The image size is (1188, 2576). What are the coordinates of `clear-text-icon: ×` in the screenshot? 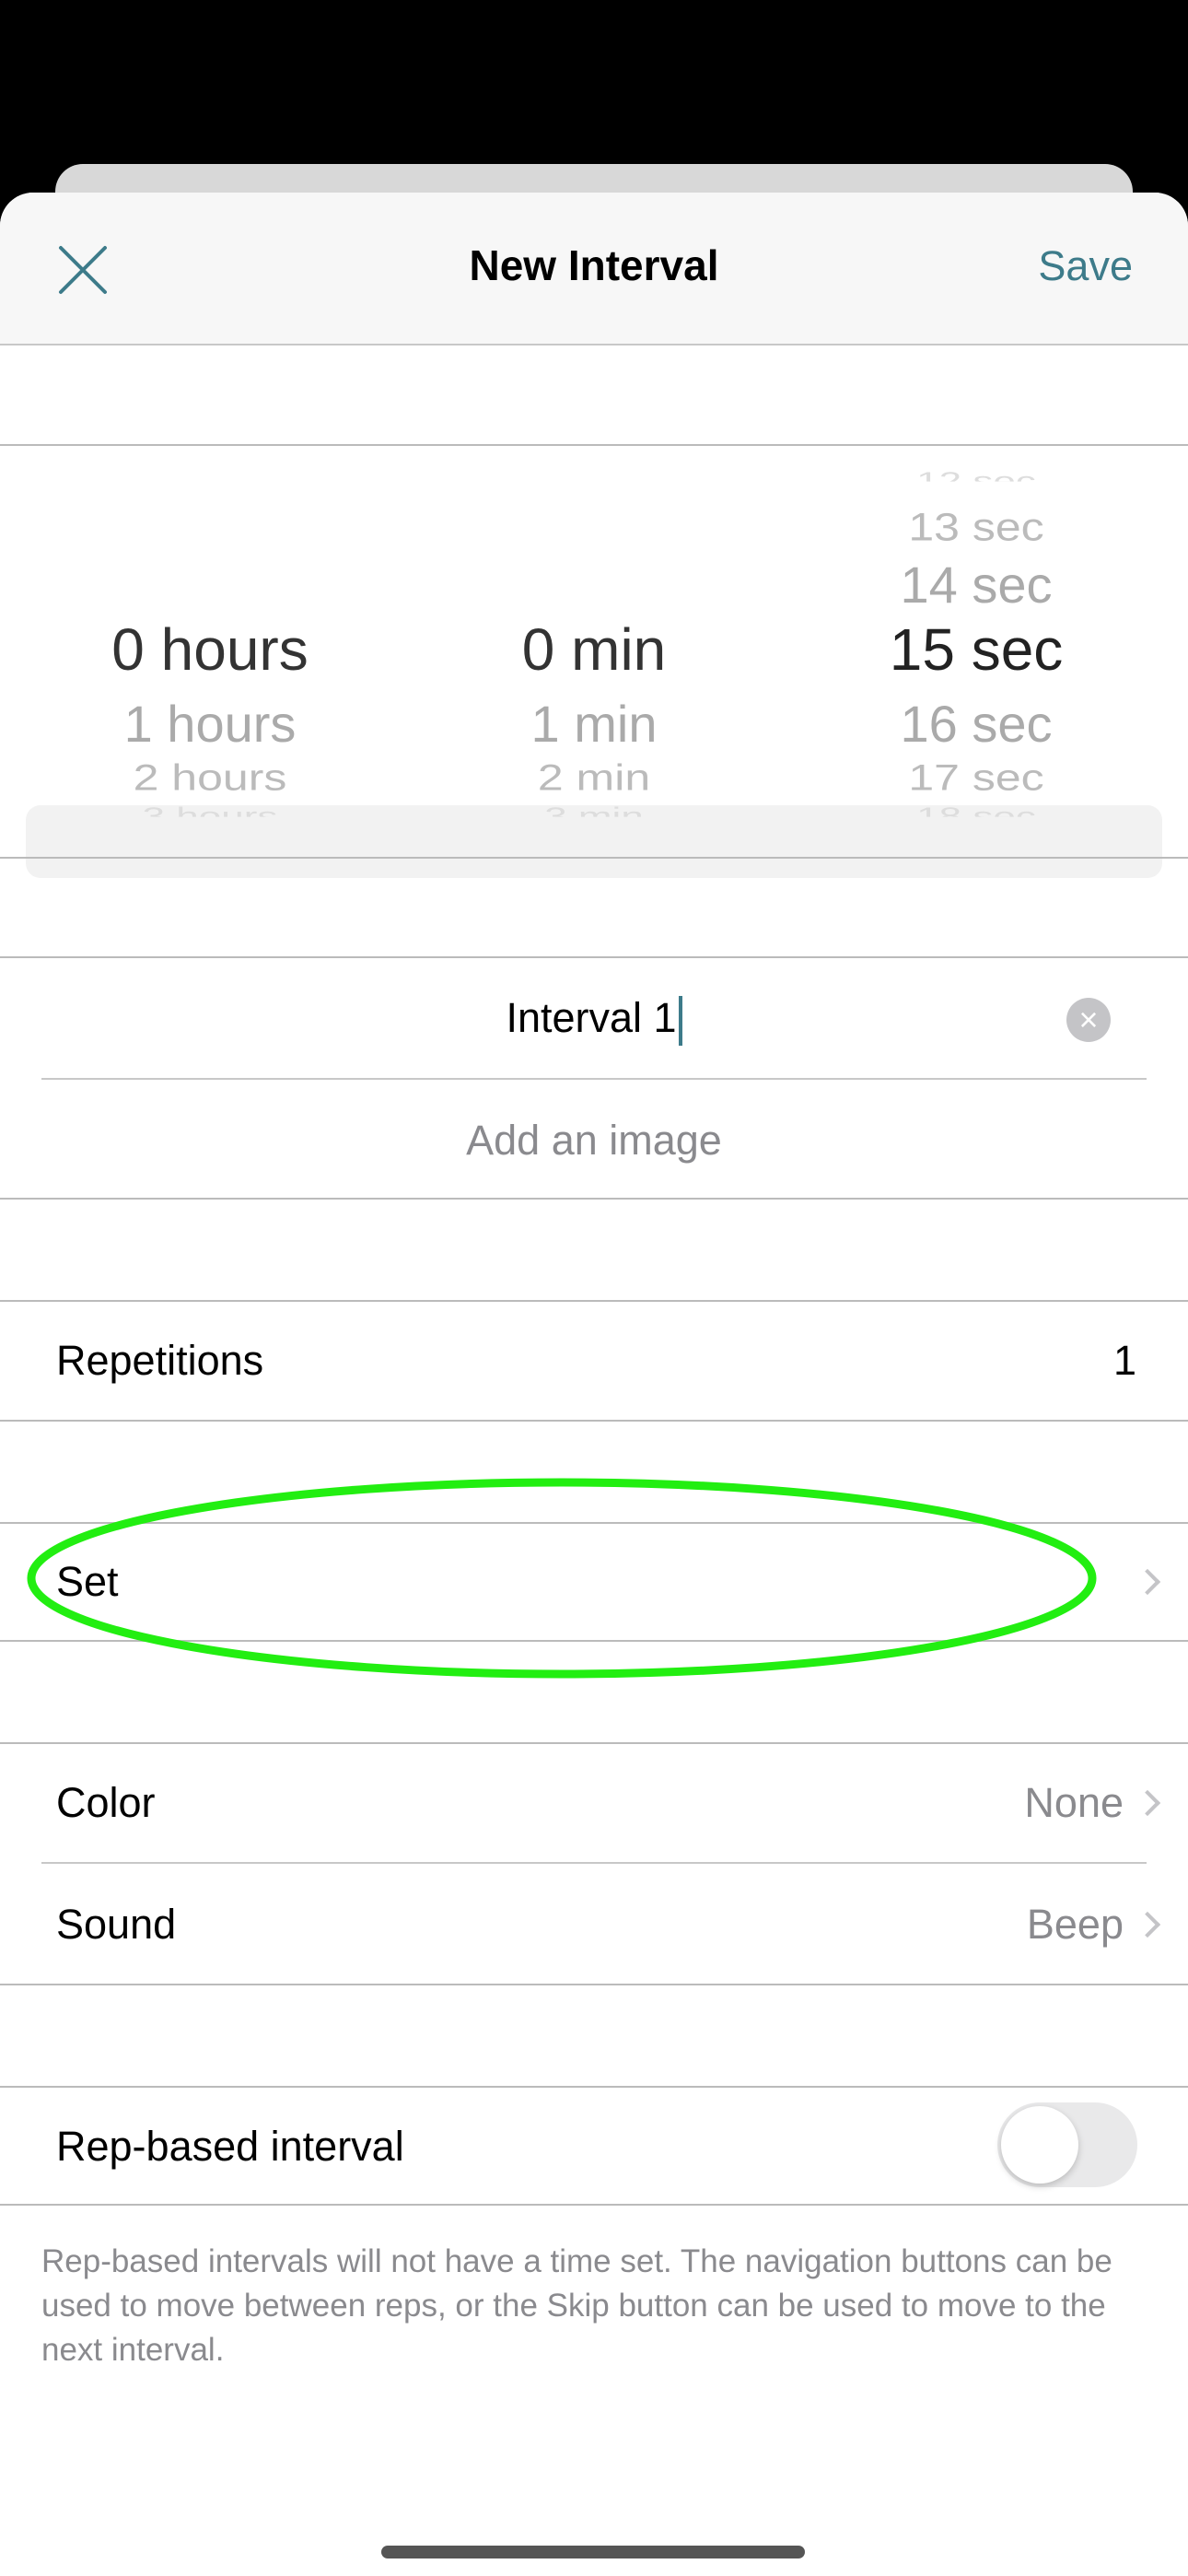 It's located at (1088, 1020).